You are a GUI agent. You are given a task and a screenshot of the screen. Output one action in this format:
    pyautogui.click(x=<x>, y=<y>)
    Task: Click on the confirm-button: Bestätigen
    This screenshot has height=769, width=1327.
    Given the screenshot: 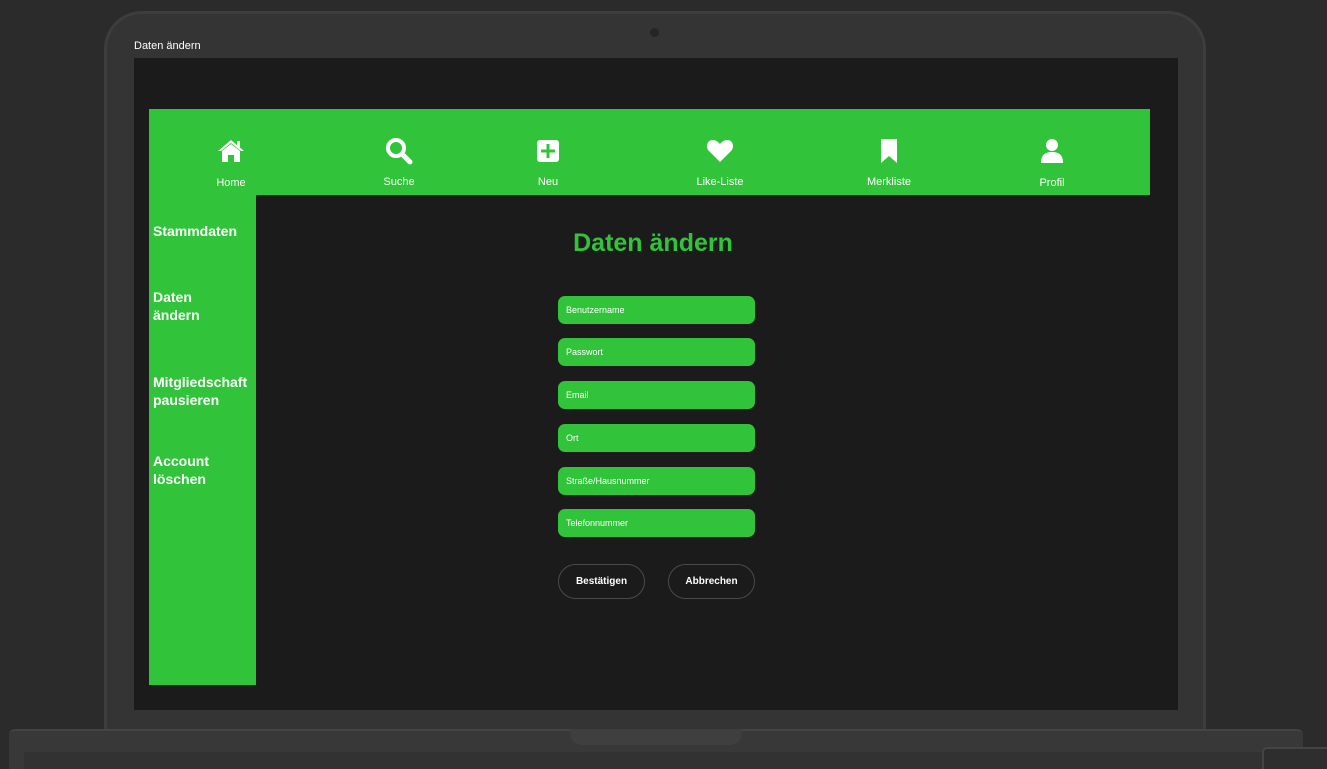 What is the action you would take?
    pyautogui.click(x=601, y=581)
    